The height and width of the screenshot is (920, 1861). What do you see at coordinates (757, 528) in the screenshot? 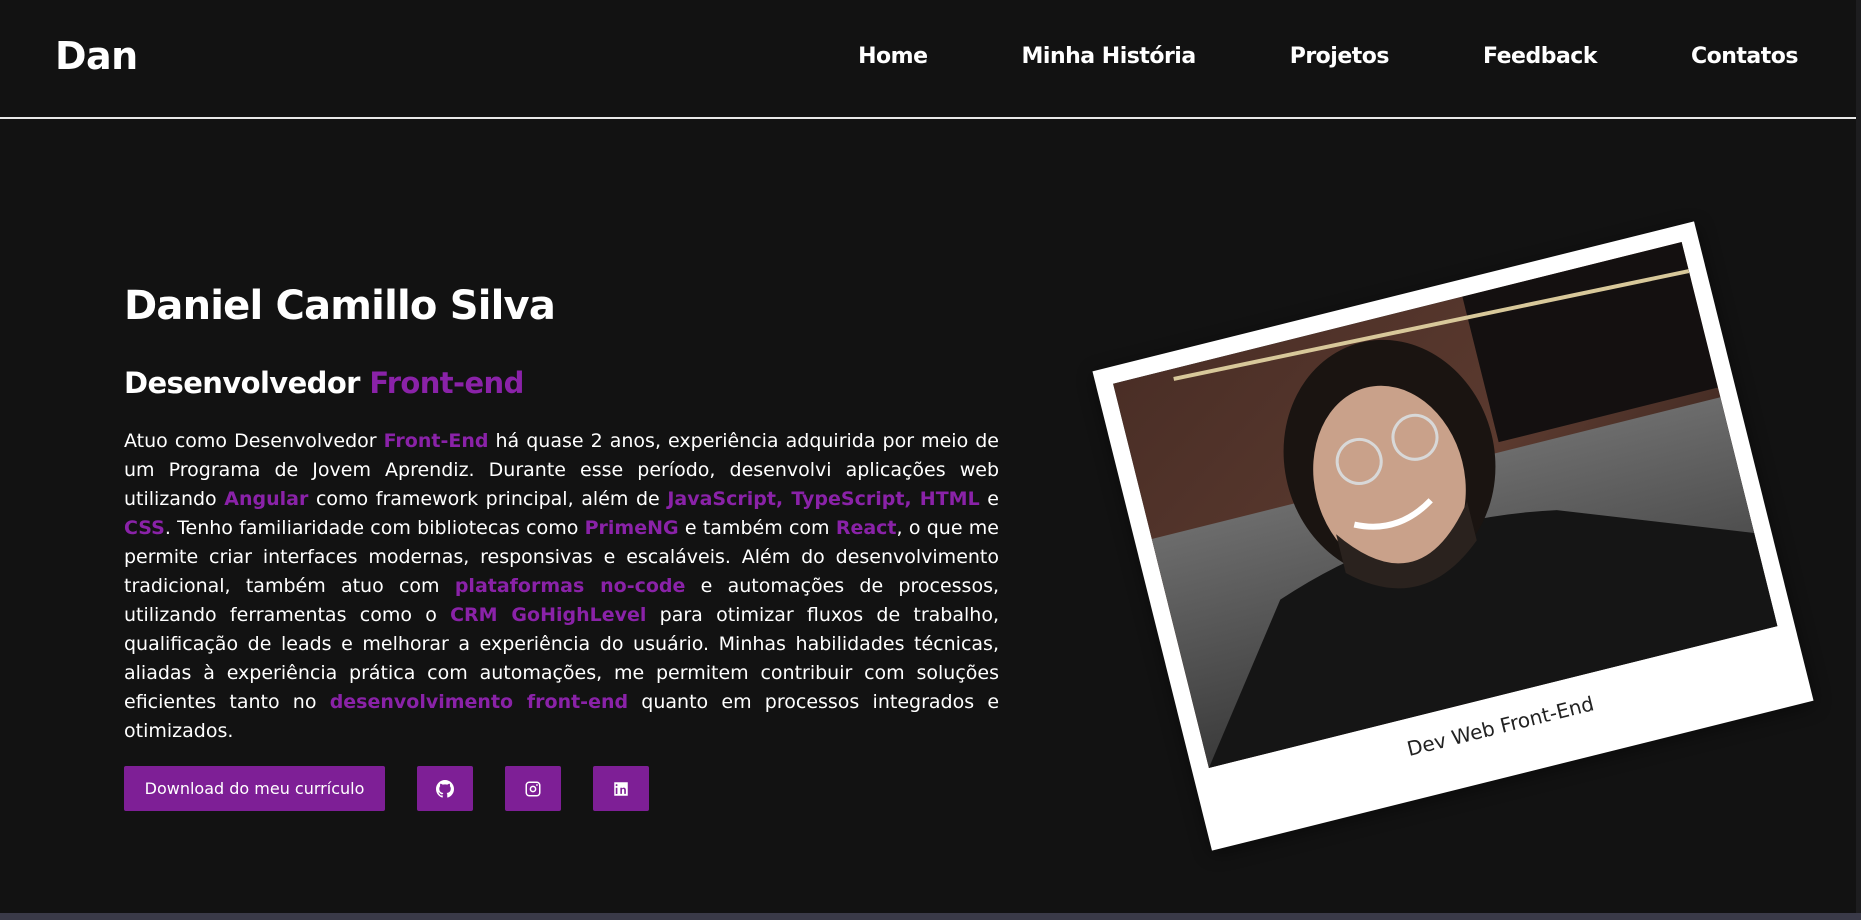
I see `about-text-segment: e também com` at bounding box center [757, 528].